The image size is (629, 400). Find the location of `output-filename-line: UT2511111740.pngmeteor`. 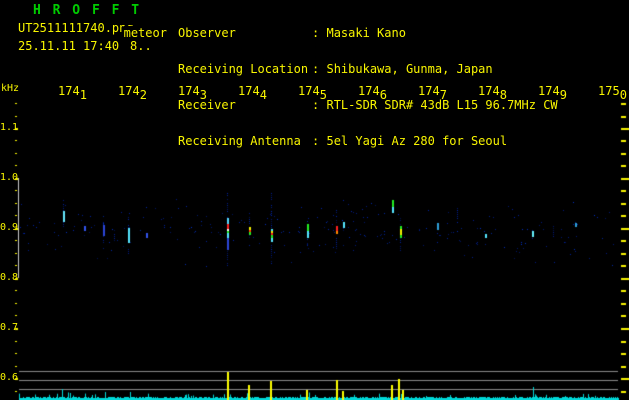

output-filename-line: UT2511111740.pngmeteor is located at coordinates (92, 30).